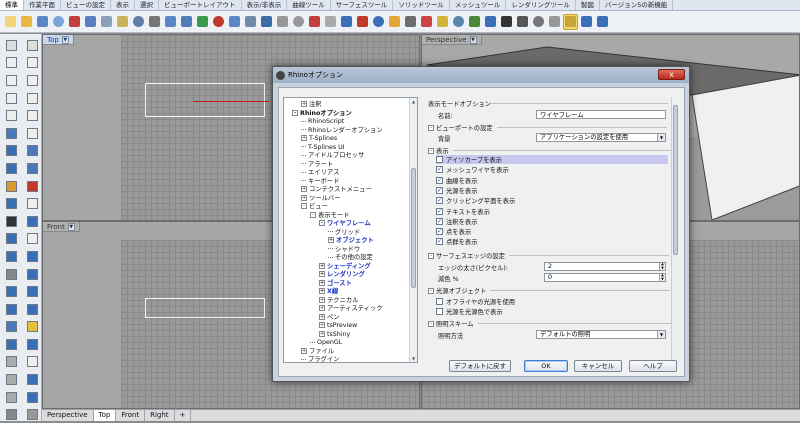 This screenshot has height=423, width=800. What do you see at coordinates (637, 5) in the screenshot?
I see `ribbon-tab: バージョン5の新機能` at bounding box center [637, 5].